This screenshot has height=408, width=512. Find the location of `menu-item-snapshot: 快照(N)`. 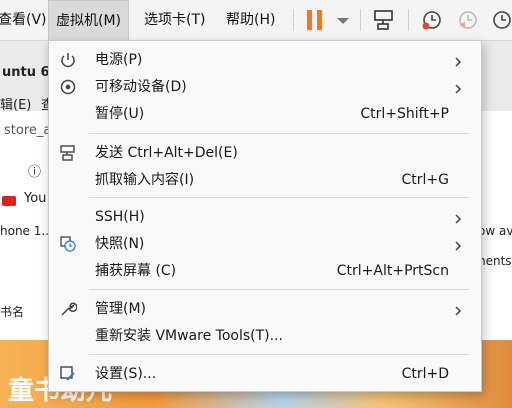

menu-item-snapshot: 快照(N) is located at coordinates (265, 244).